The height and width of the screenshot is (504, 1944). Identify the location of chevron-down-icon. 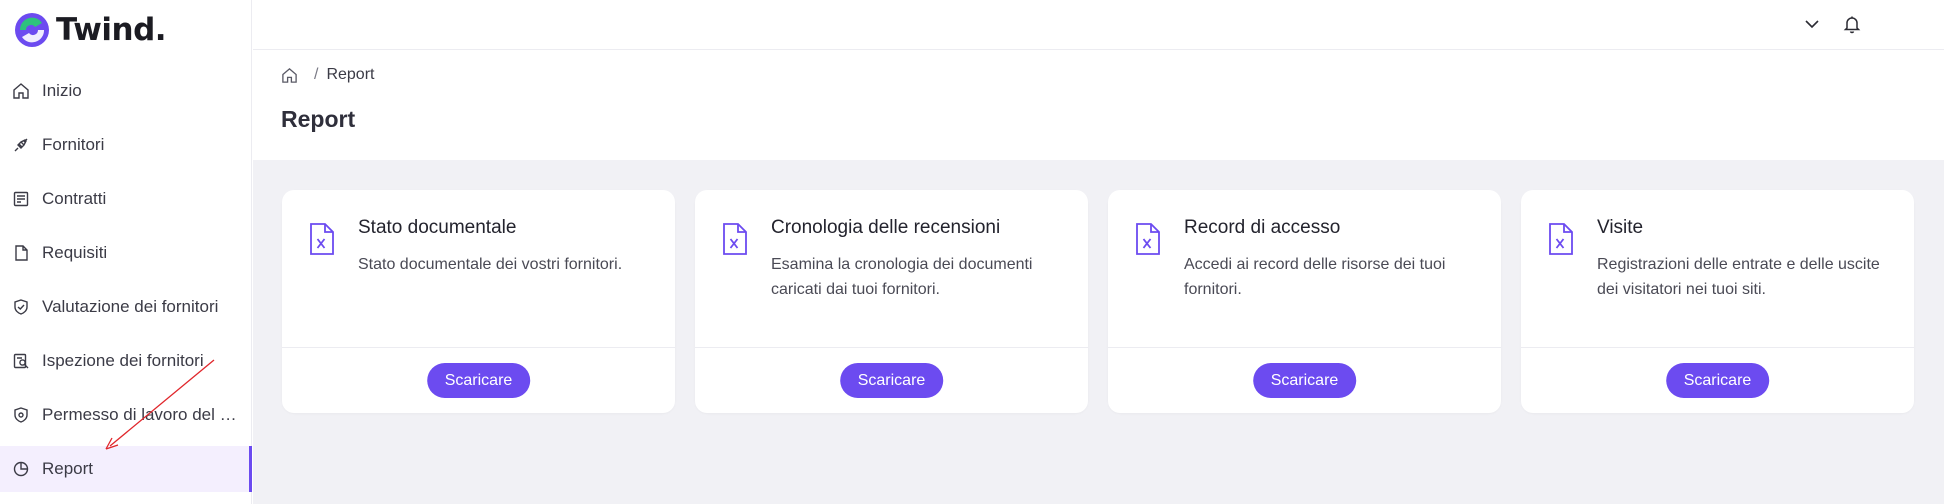
(1812, 24).